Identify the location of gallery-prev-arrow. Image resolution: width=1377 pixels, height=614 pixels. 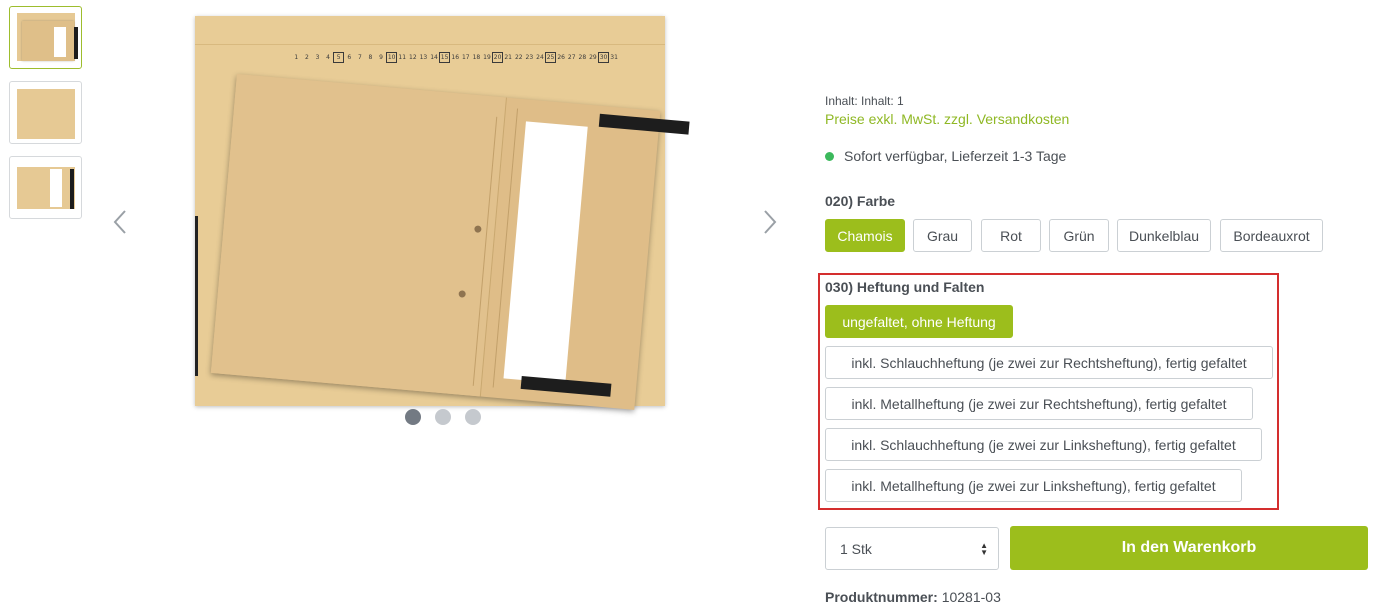
(122, 222).